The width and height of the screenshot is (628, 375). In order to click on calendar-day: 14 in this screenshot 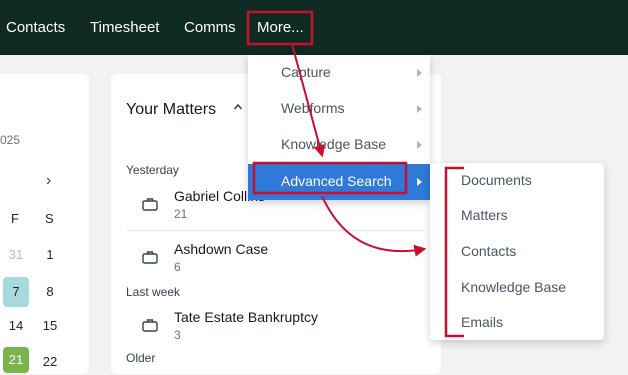, I will do `click(16, 326)`.